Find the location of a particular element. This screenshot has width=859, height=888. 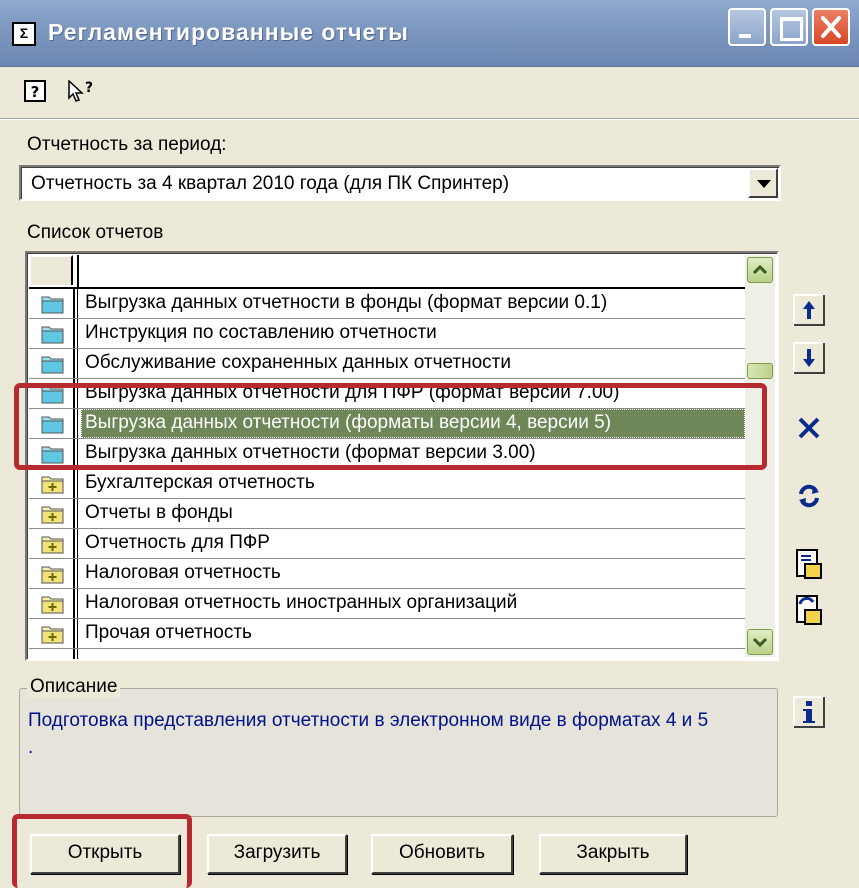

highlight-box-open-button is located at coordinates (102, 851).